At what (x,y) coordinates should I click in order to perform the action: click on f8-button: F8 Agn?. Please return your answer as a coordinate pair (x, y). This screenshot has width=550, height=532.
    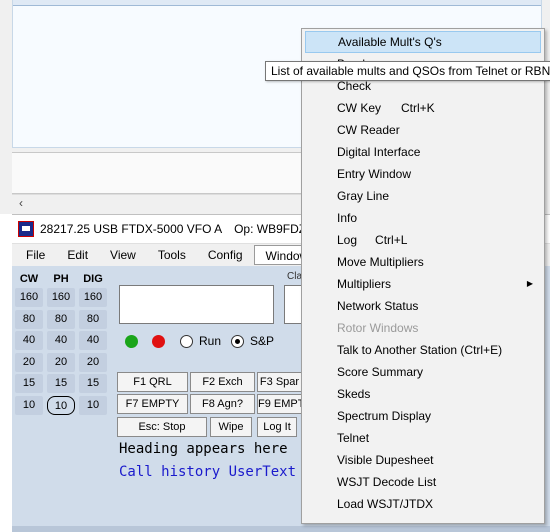
    Looking at the image, I should click on (222, 404).